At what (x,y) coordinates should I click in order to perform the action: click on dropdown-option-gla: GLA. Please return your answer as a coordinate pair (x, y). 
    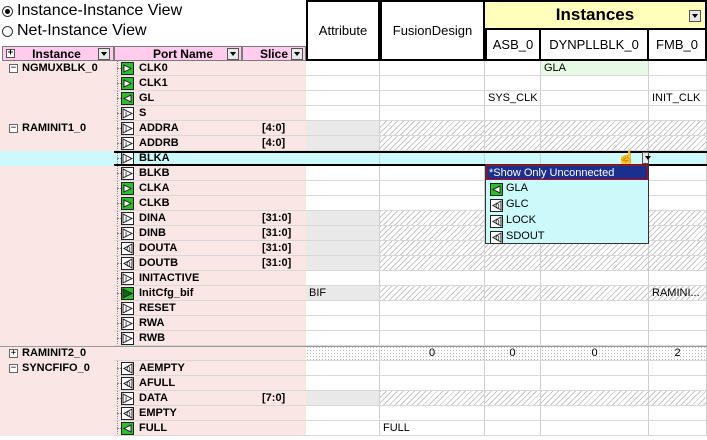
    Looking at the image, I should click on (567, 188).